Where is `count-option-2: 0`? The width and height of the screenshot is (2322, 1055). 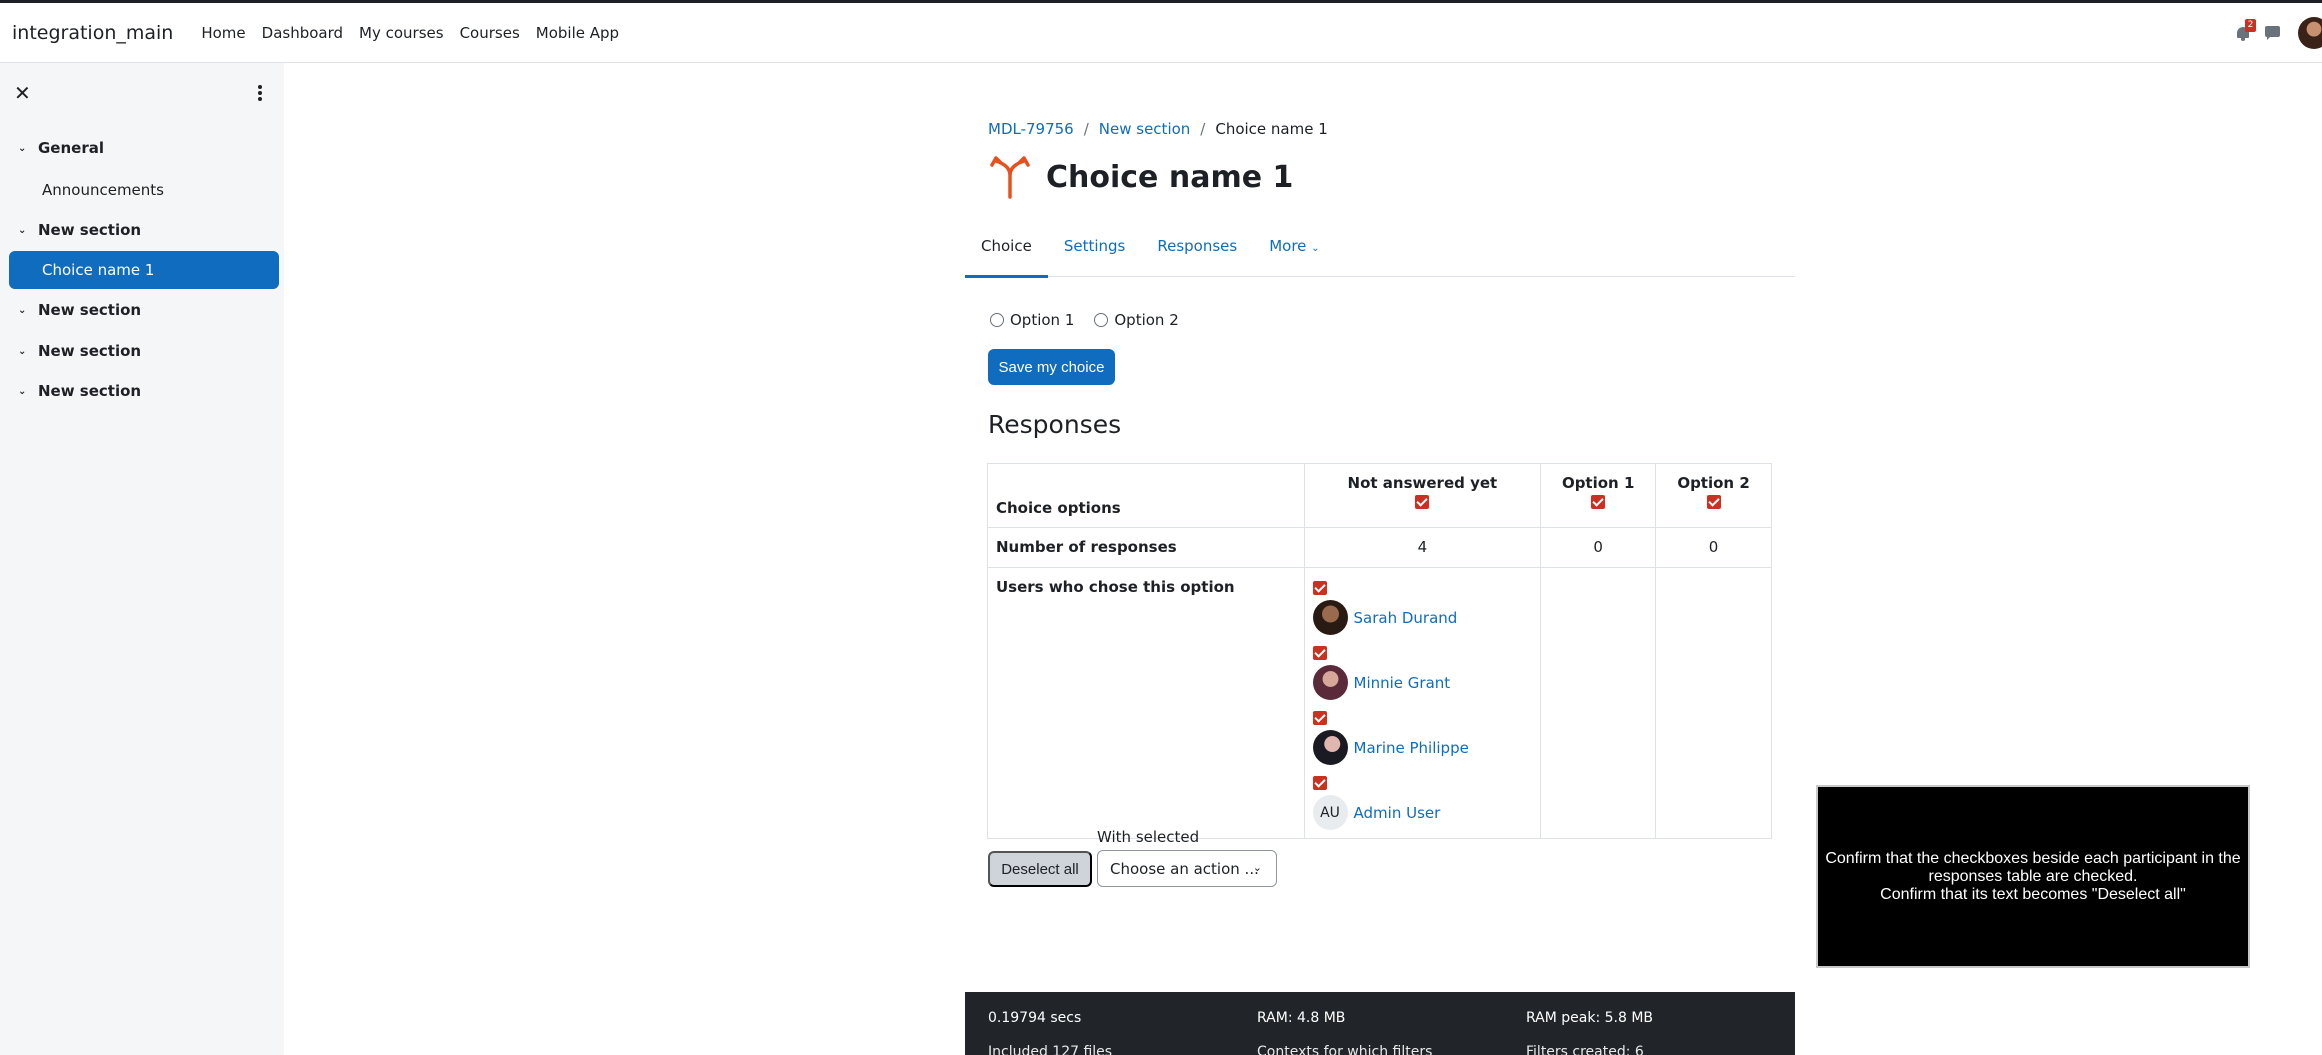 count-option-2: 0 is located at coordinates (1713, 547).